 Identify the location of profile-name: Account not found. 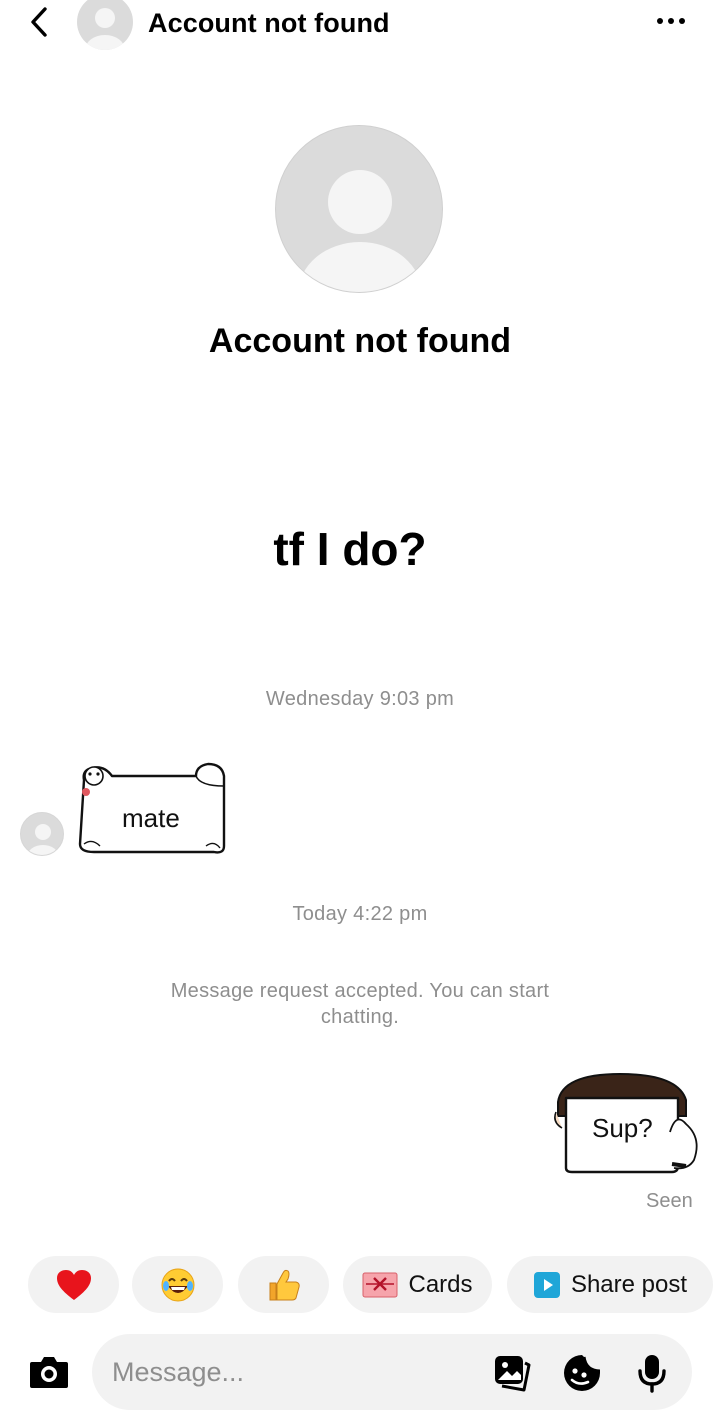
(360, 341).